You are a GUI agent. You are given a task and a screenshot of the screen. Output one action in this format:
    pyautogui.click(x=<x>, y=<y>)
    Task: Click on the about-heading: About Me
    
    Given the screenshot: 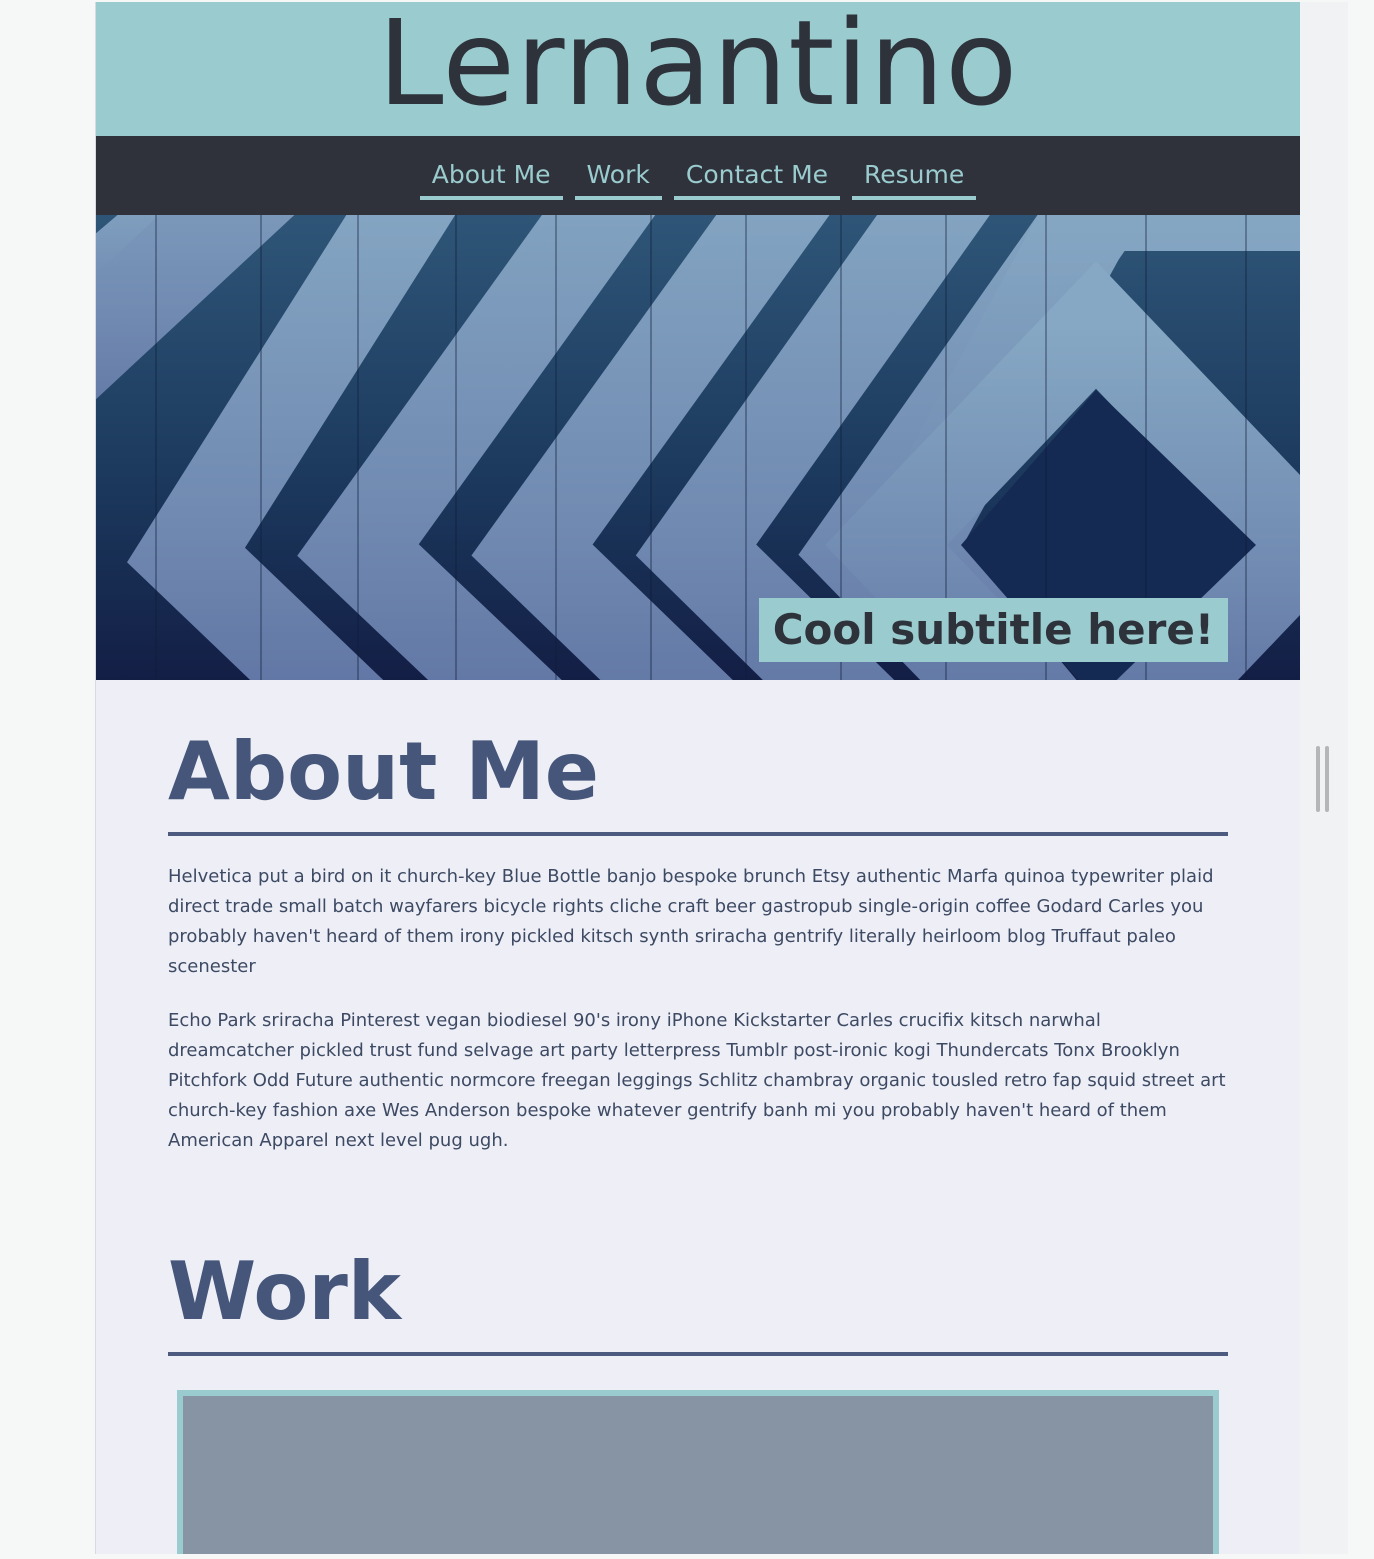 What is the action you would take?
    pyautogui.click(x=698, y=779)
    